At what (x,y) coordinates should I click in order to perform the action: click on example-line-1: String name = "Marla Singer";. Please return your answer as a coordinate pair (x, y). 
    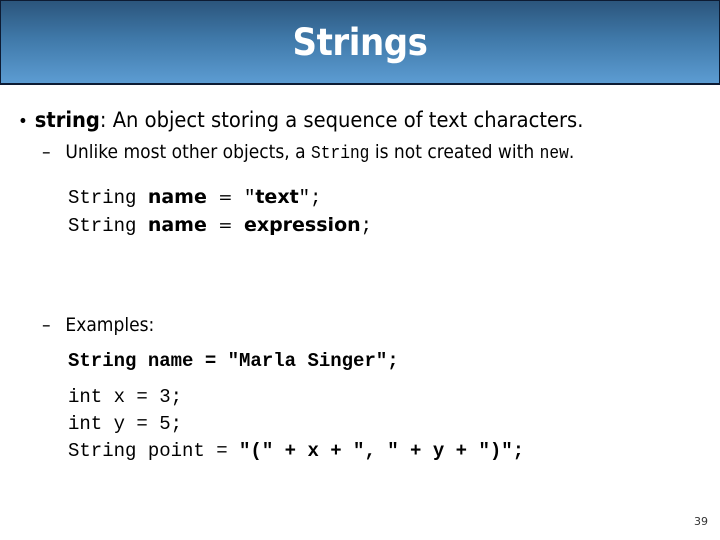
    Looking at the image, I should click on (233, 361).